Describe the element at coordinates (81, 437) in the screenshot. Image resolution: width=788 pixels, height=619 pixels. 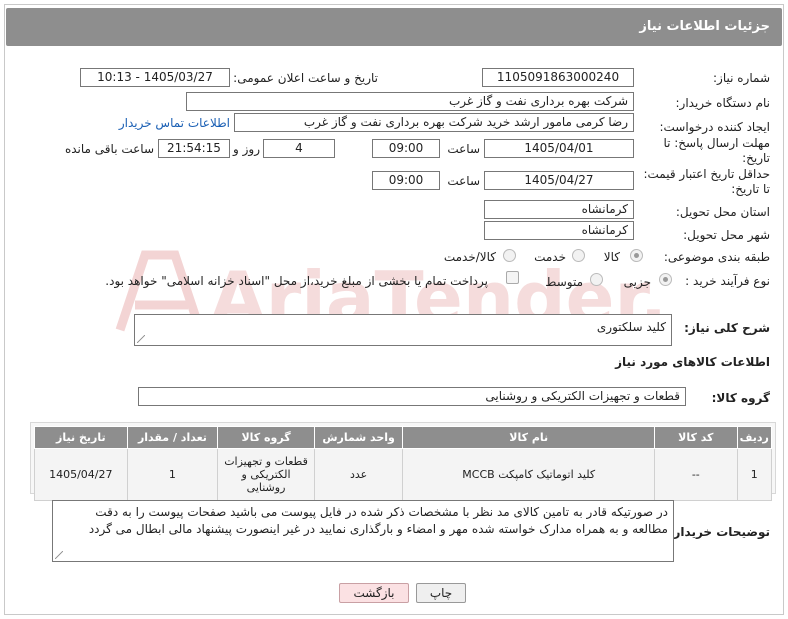
I see `col-need-date: تاریخ نیاز` at that location.